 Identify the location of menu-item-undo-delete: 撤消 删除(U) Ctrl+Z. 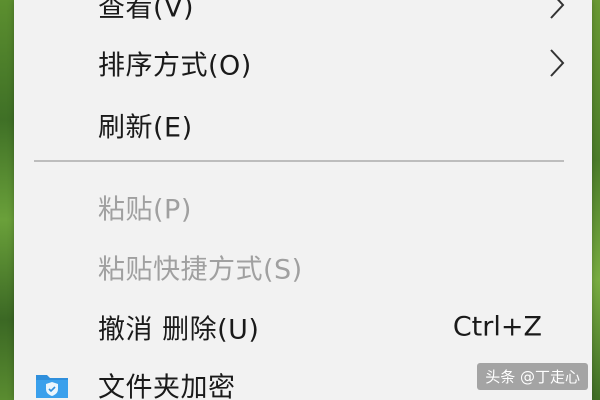
(303, 327).